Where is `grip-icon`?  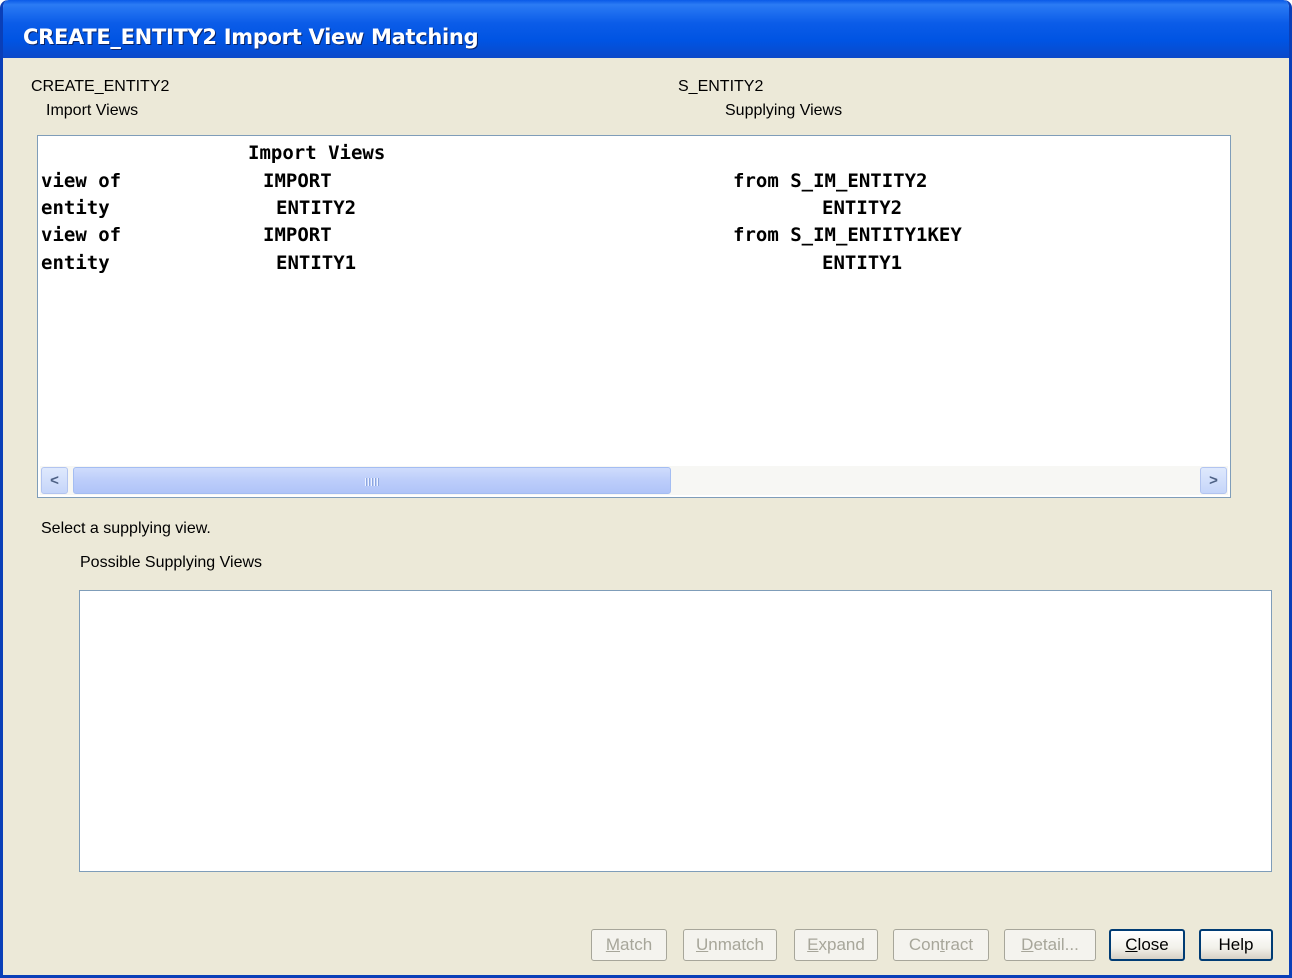
grip-icon is located at coordinates (372, 482).